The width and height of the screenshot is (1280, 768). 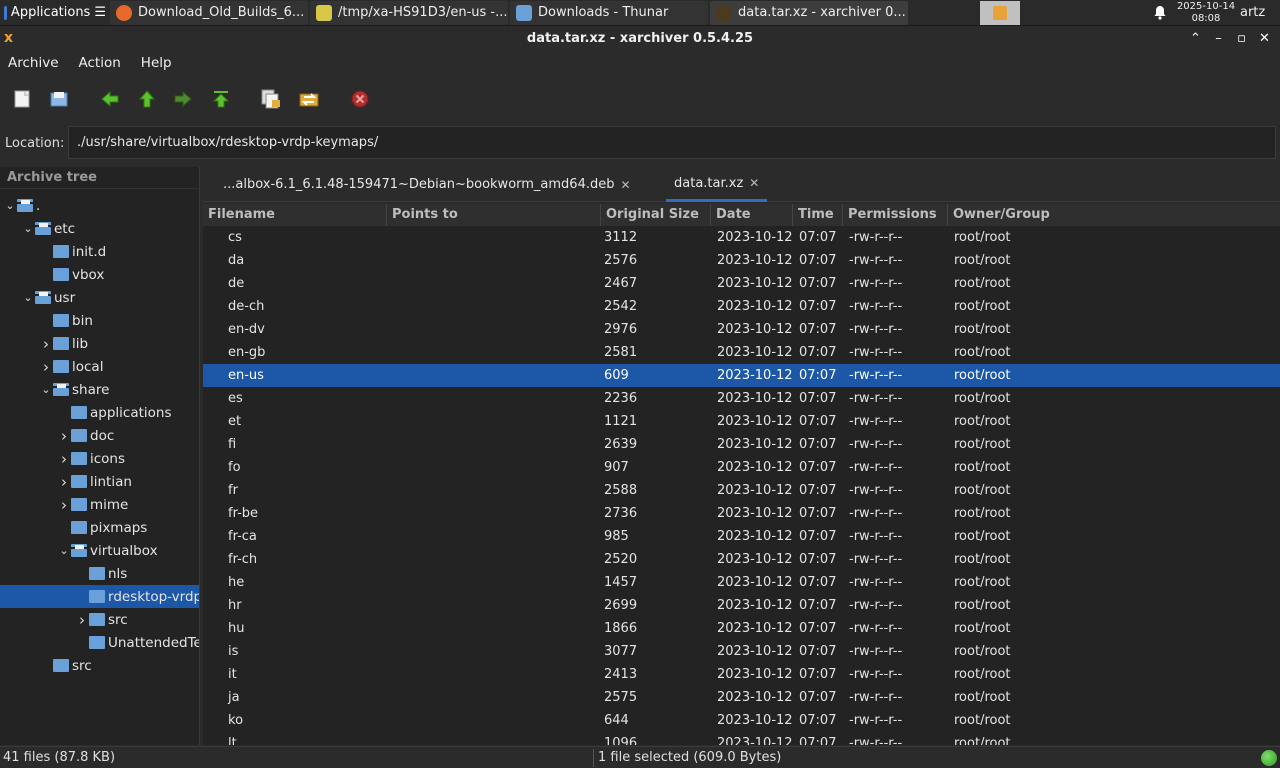 I want to click on file-row: hu 1866 2023-10-12 07:07 -rw-r--r-- root/root, so click(x=741, y=628).